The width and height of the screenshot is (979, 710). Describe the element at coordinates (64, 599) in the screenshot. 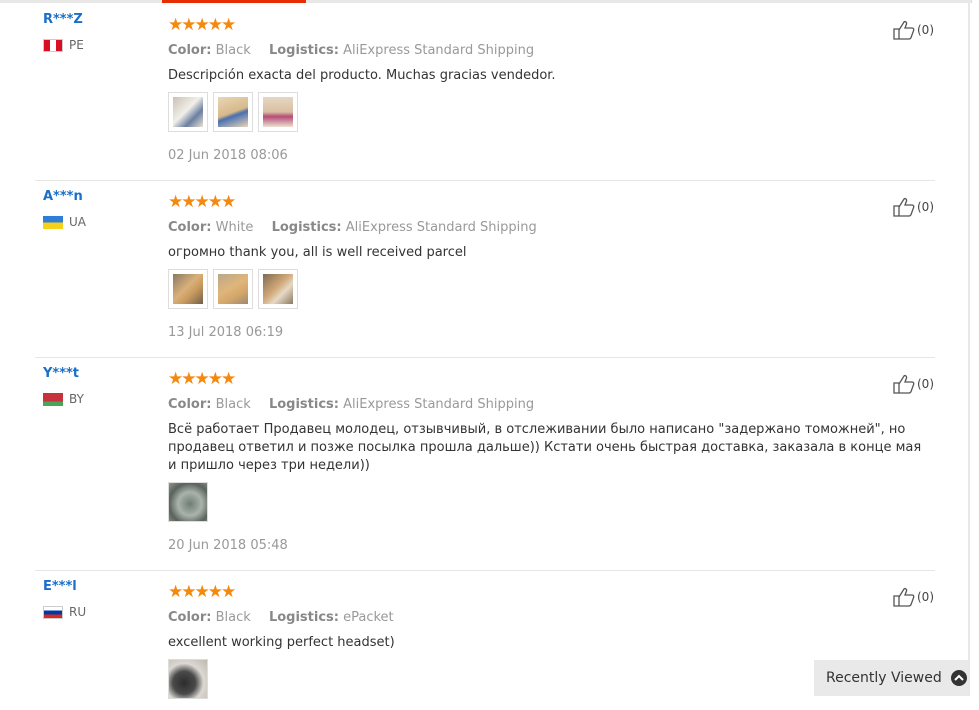

I see `reviewer-info: E***l RU` at that location.